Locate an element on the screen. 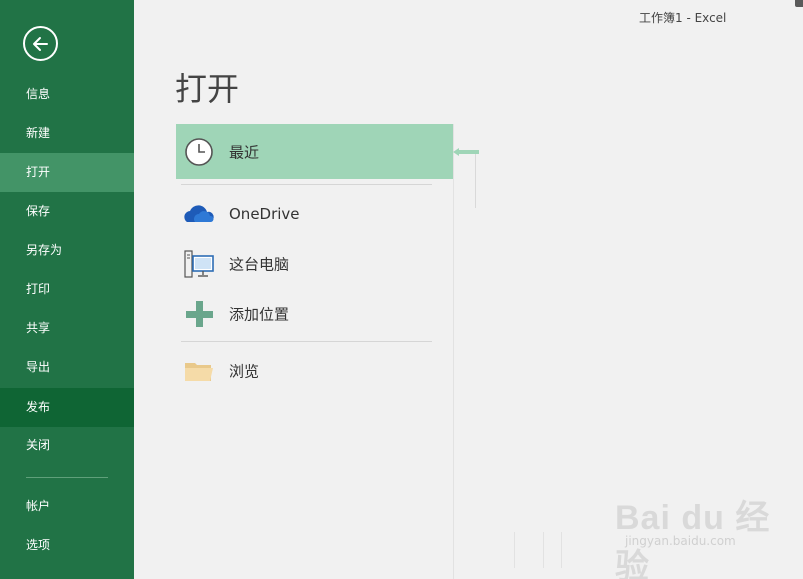 The image size is (803, 579). nav-options: 选项 is located at coordinates (67, 545).